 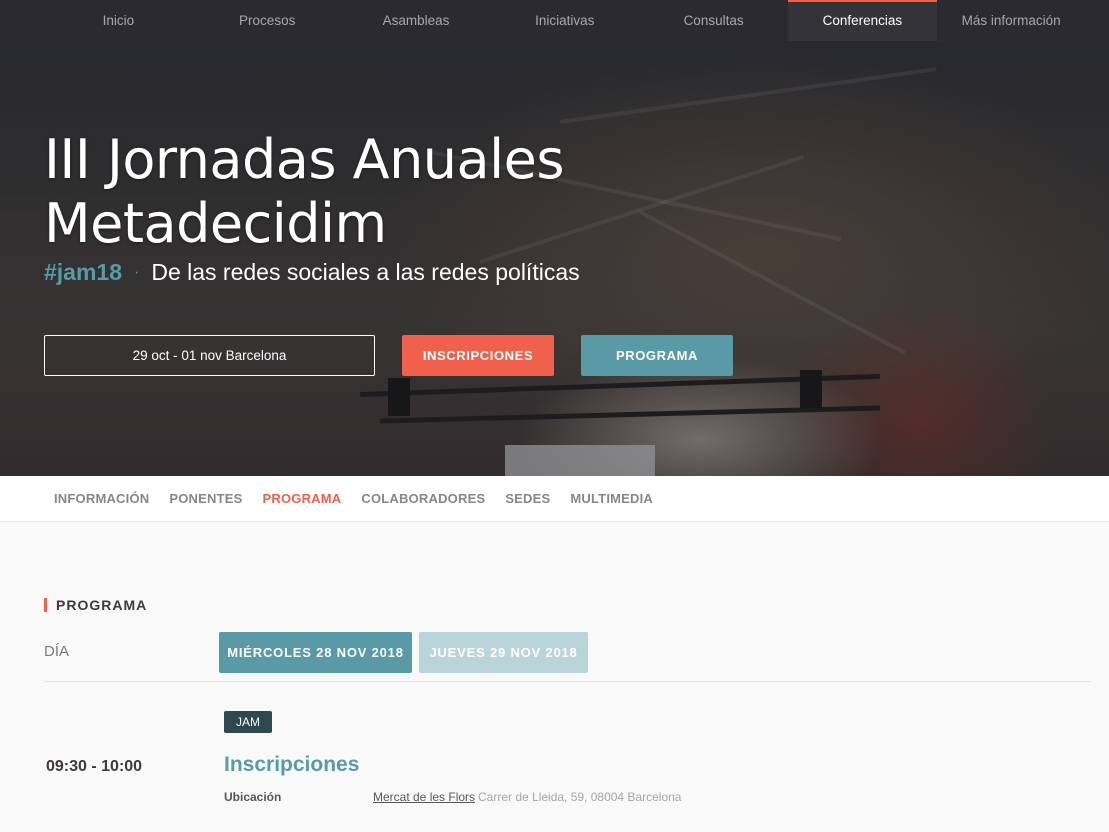 I want to click on section-title: PROGRAMA, so click(x=95, y=605).